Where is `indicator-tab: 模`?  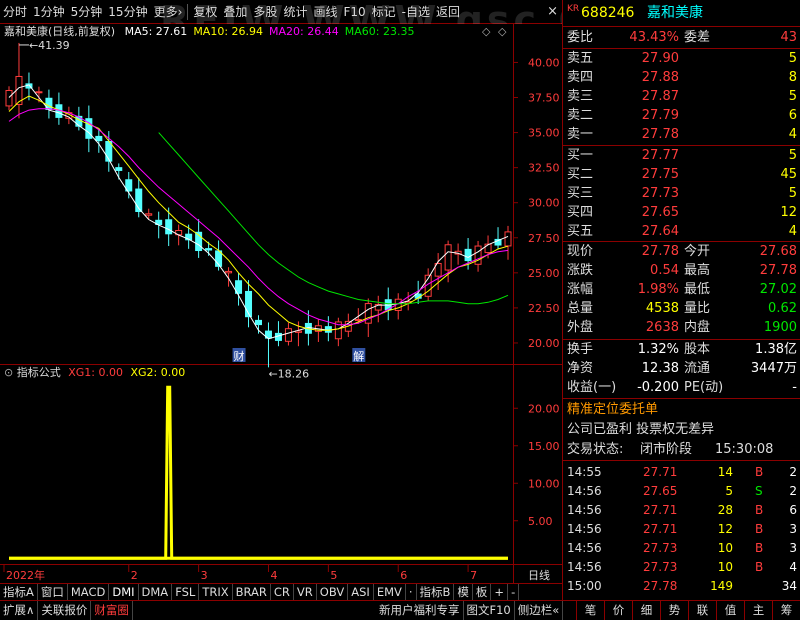
indicator-tab: 模 is located at coordinates (463, 592).